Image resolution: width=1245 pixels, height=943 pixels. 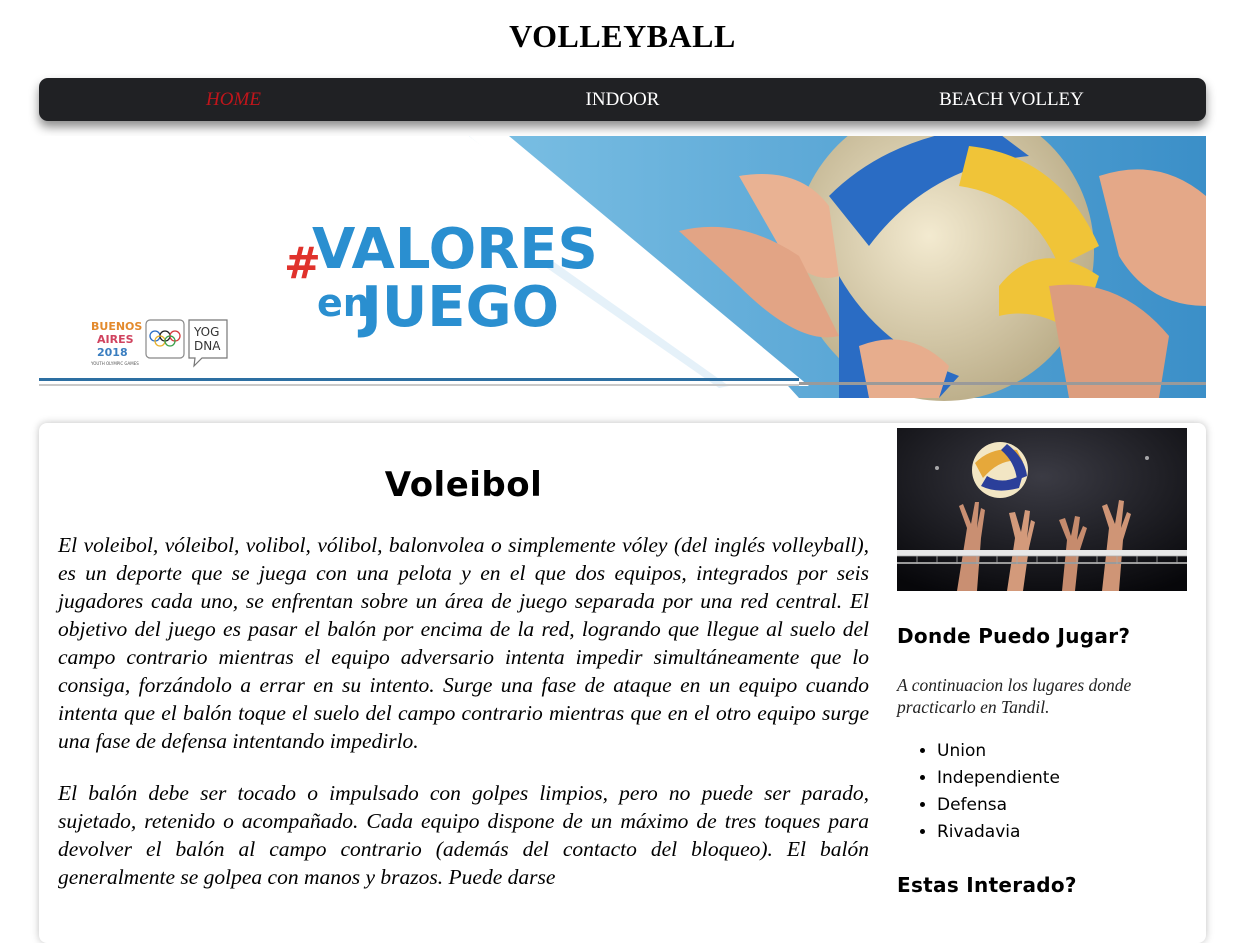 What do you see at coordinates (1062, 805) in the screenshot?
I see `list-item: Defensa` at bounding box center [1062, 805].